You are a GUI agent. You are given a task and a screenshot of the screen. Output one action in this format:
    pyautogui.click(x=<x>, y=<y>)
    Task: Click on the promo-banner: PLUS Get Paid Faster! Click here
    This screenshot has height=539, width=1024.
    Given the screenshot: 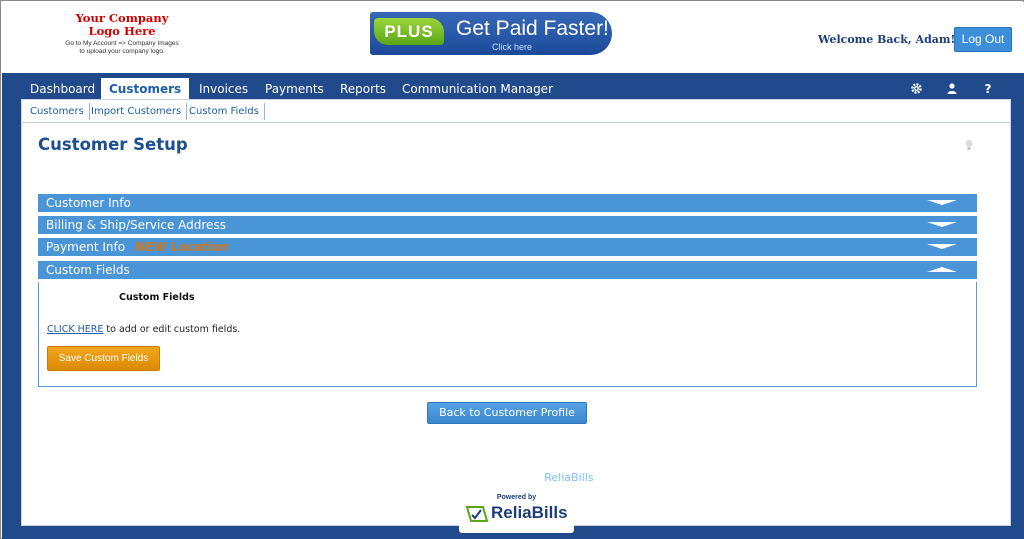 What is the action you would take?
    pyautogui.click(x=491, y=33)
    